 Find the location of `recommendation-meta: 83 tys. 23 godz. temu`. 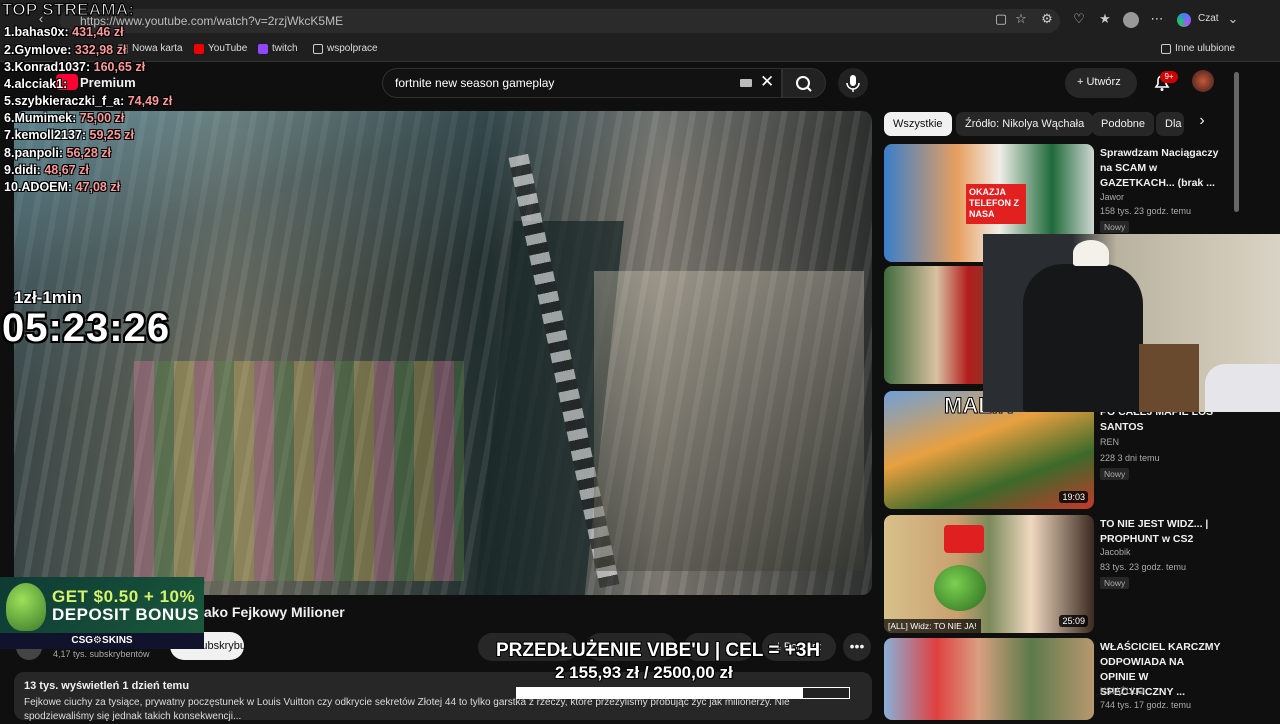

recommendation-meta: 83 tys. 23 godz. temu is located at coordinates (1143, 567).